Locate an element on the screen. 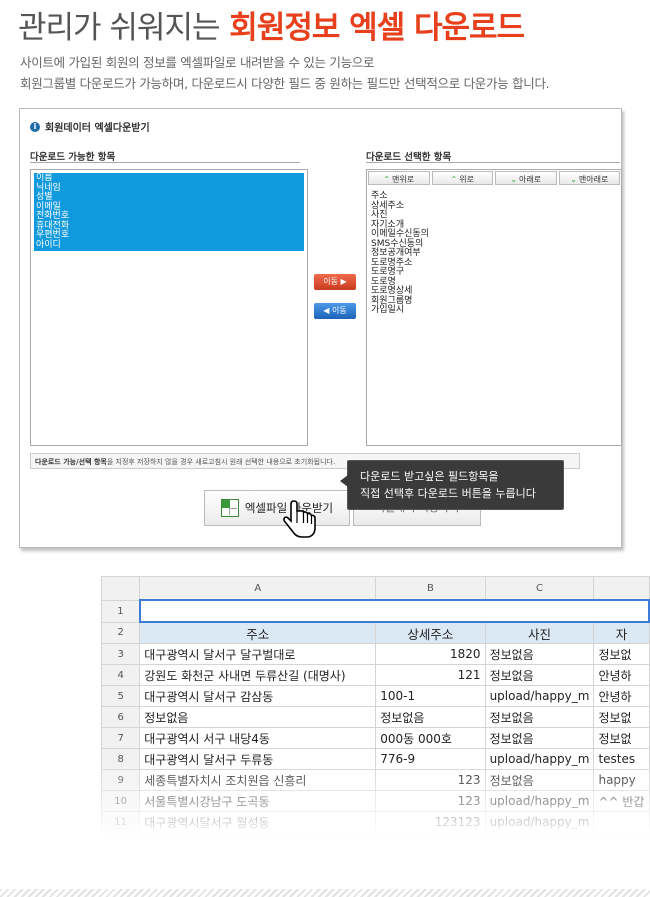 This screenshot has height=897, width=650. available-item: 아이디 is located at coordinates (169, 245).